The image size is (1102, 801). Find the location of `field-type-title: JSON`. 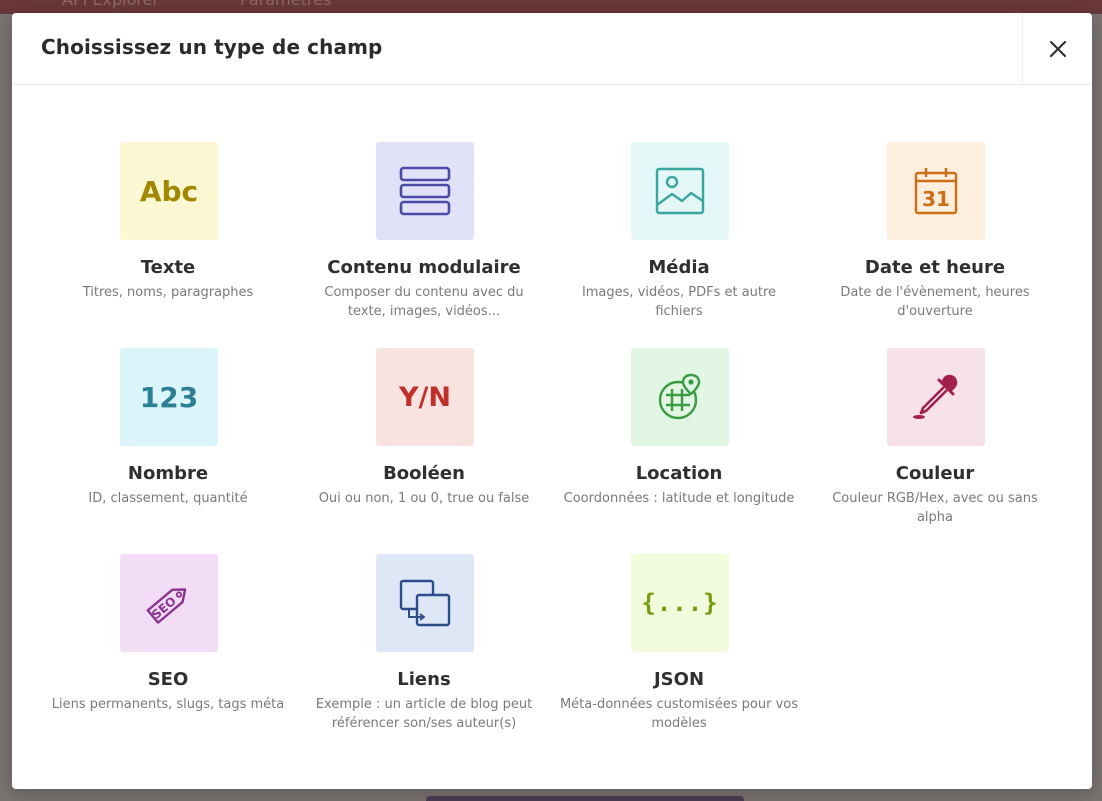

field-type-title: JSON is located at coordinates (679, 679).